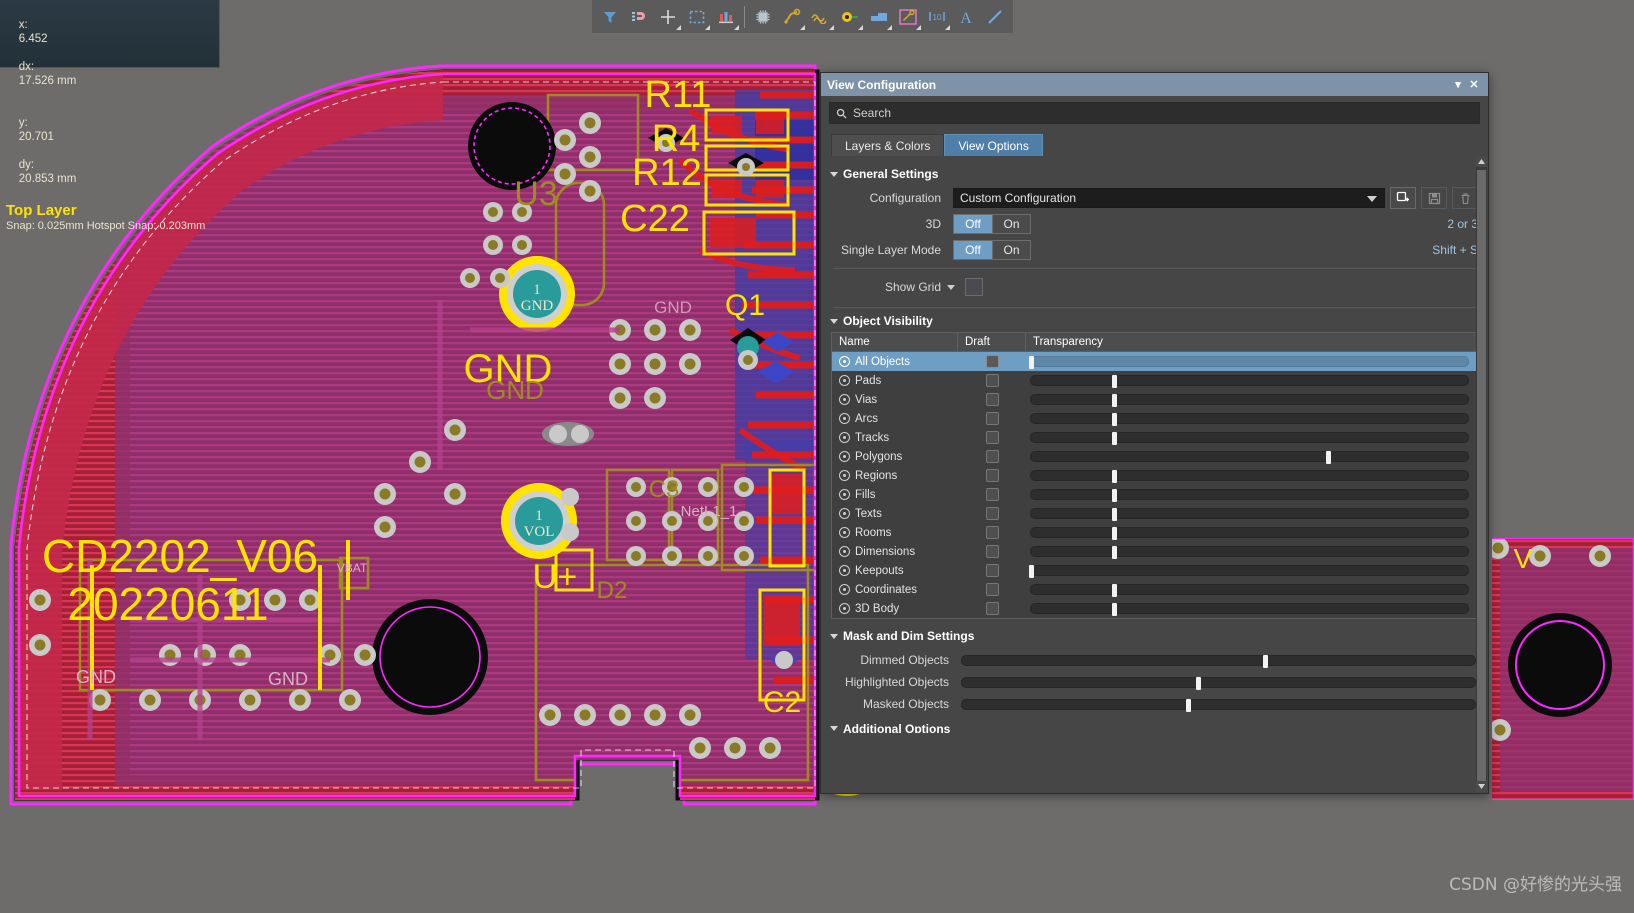  I want to click on object-visibility-name-cell: Arcs, so click(895, 419).